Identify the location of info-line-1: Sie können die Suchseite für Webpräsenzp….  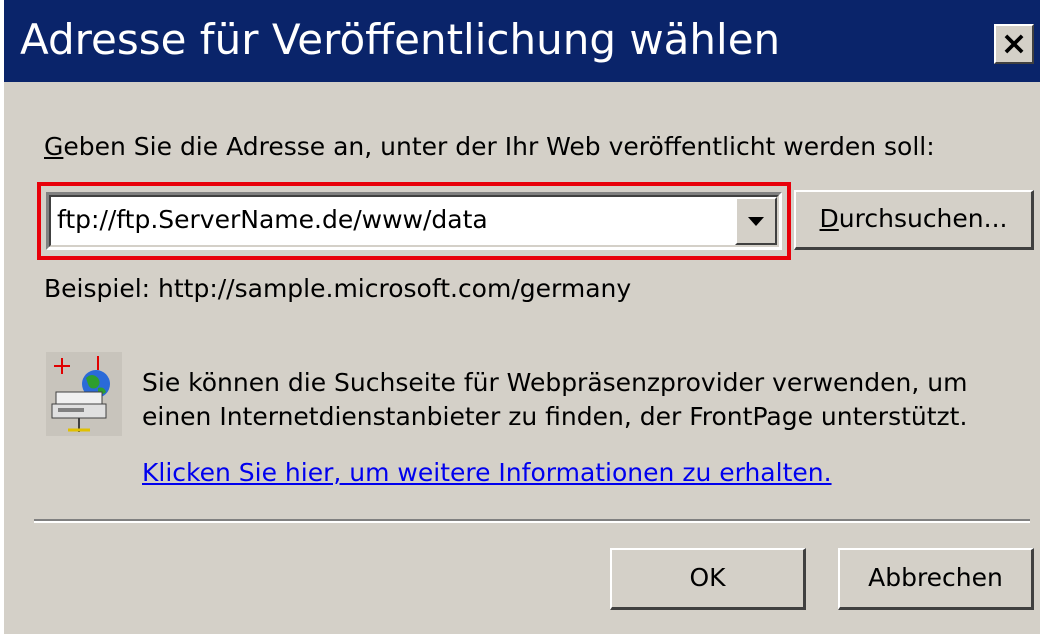
(555, 382).